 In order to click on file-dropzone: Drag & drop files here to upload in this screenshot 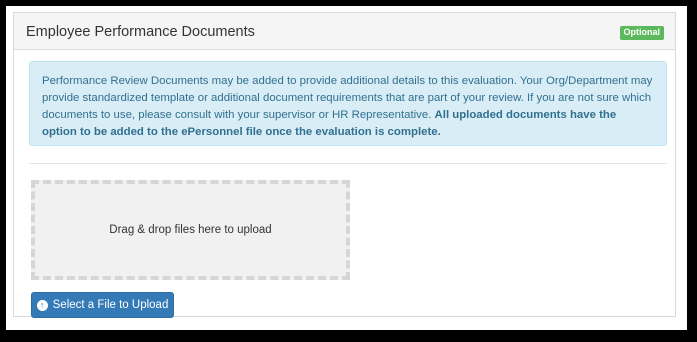, I will do `click(190, 230)`.